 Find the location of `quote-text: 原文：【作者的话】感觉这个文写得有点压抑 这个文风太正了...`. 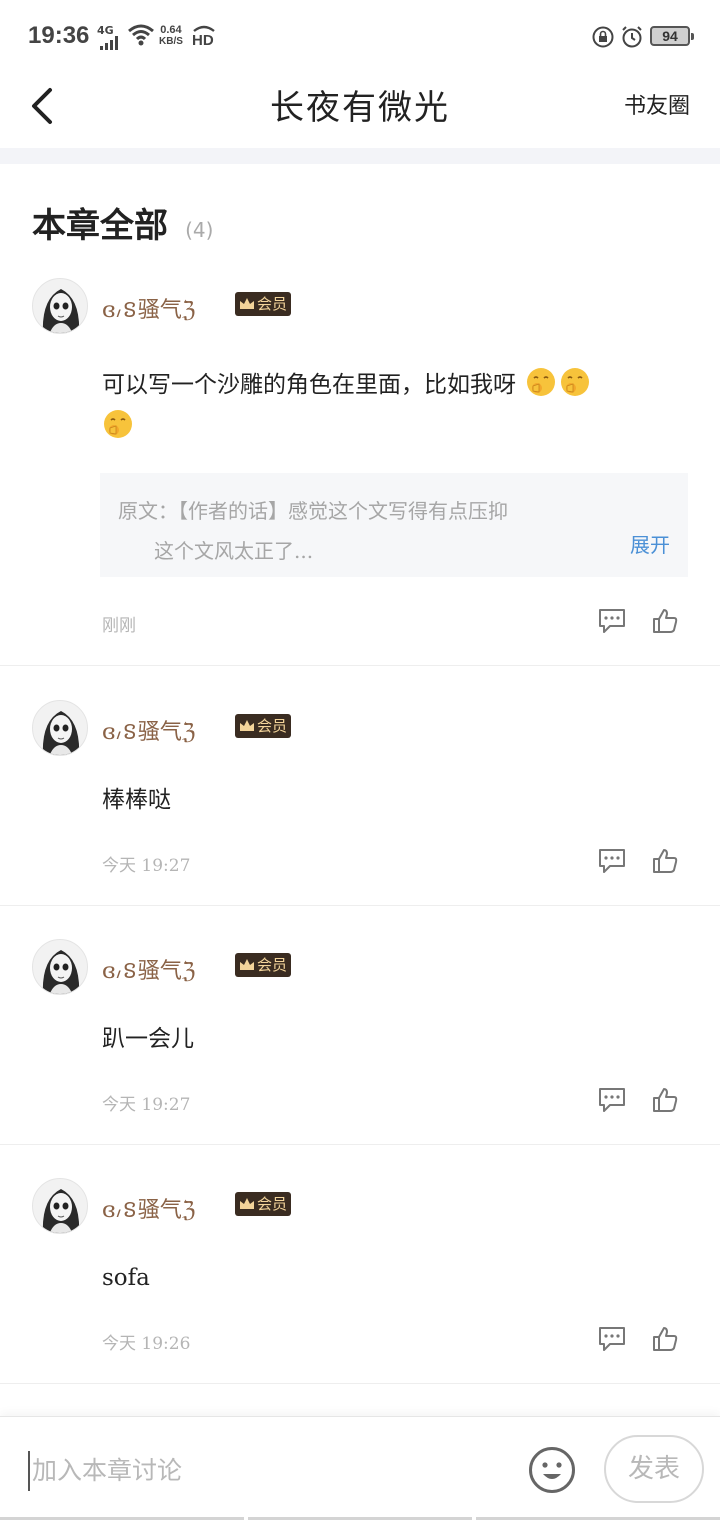

quote-text: 原文：【作者的话】感觉这个文写得有点压抑 这个文风太正了... is located at coordinates (368, 531).